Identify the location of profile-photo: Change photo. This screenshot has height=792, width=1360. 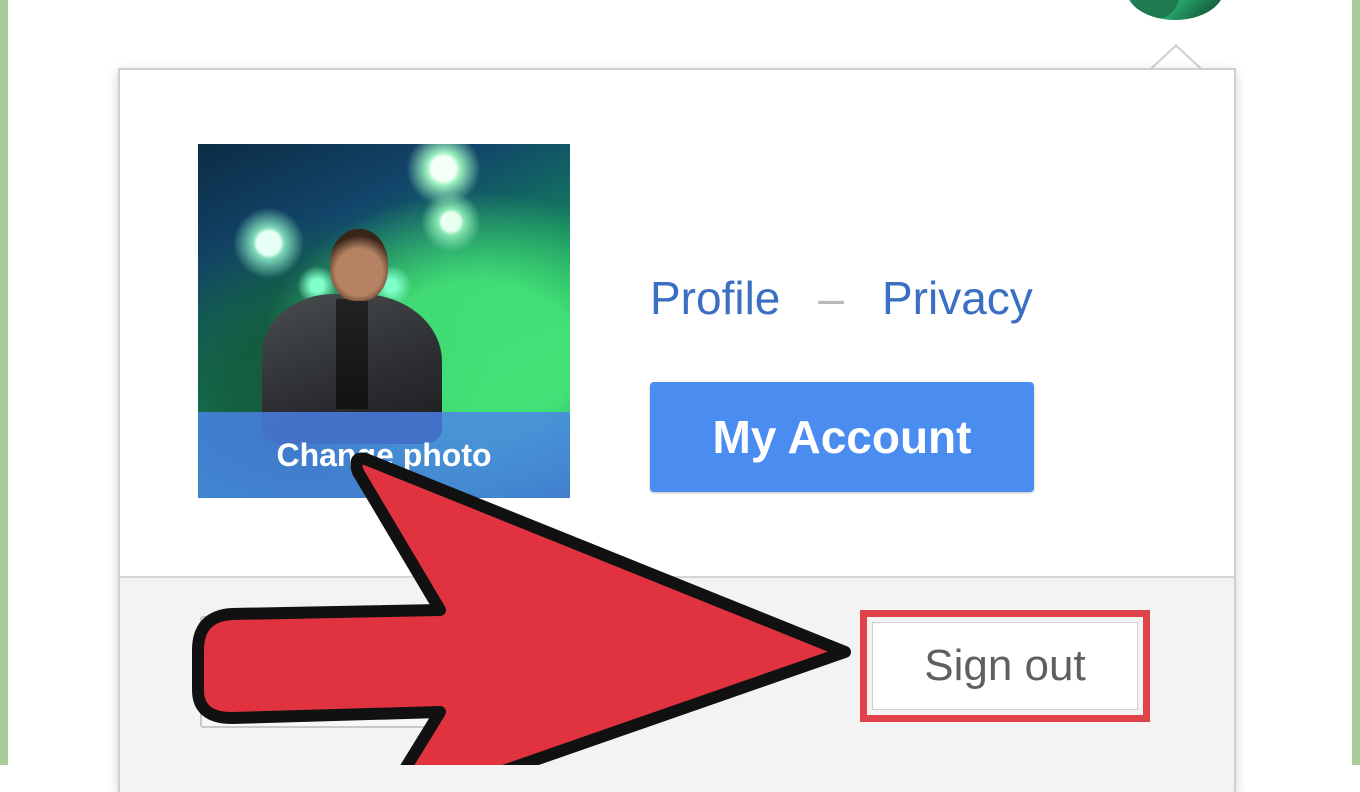
(384, 321).